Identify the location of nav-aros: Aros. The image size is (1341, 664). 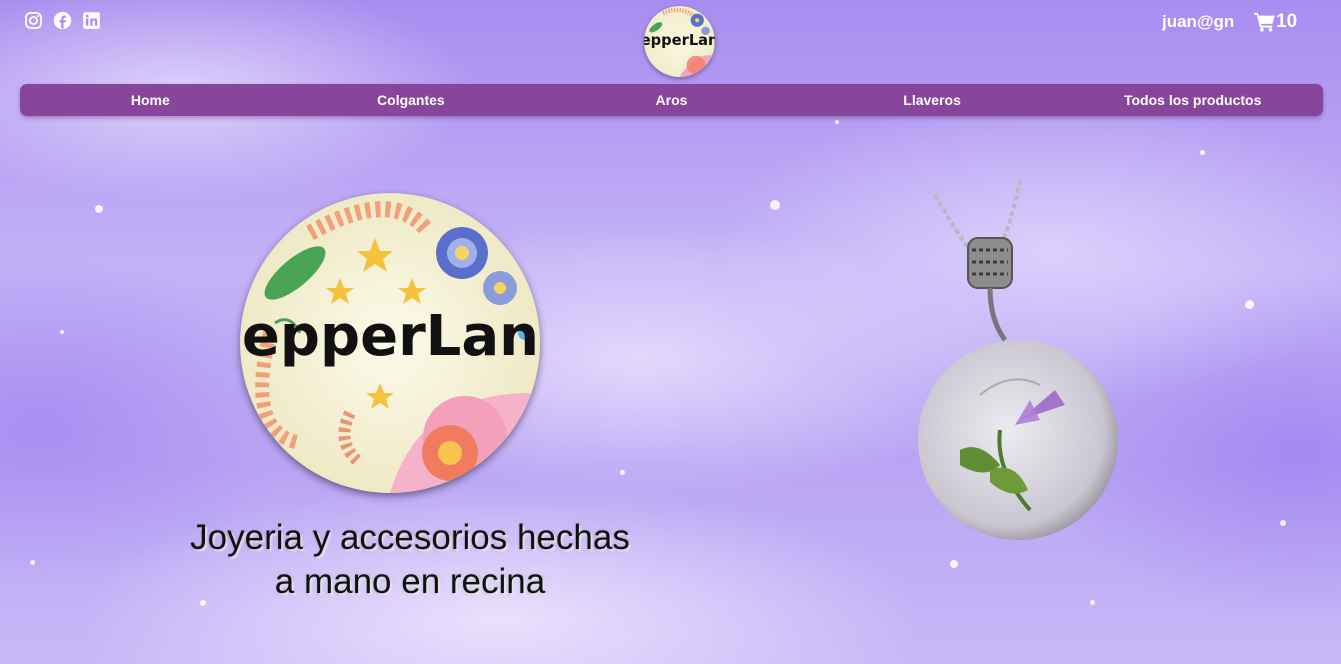
(671, 100).